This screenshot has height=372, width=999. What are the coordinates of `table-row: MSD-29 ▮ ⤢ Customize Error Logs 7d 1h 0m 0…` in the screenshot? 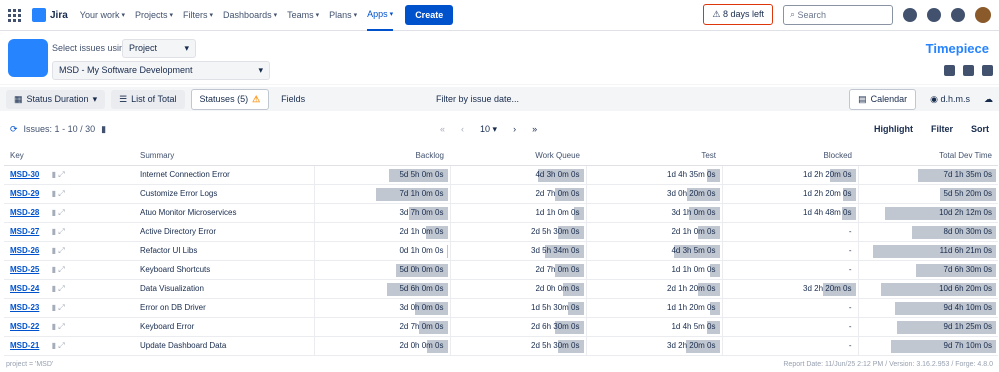 It's located at (501, 194).